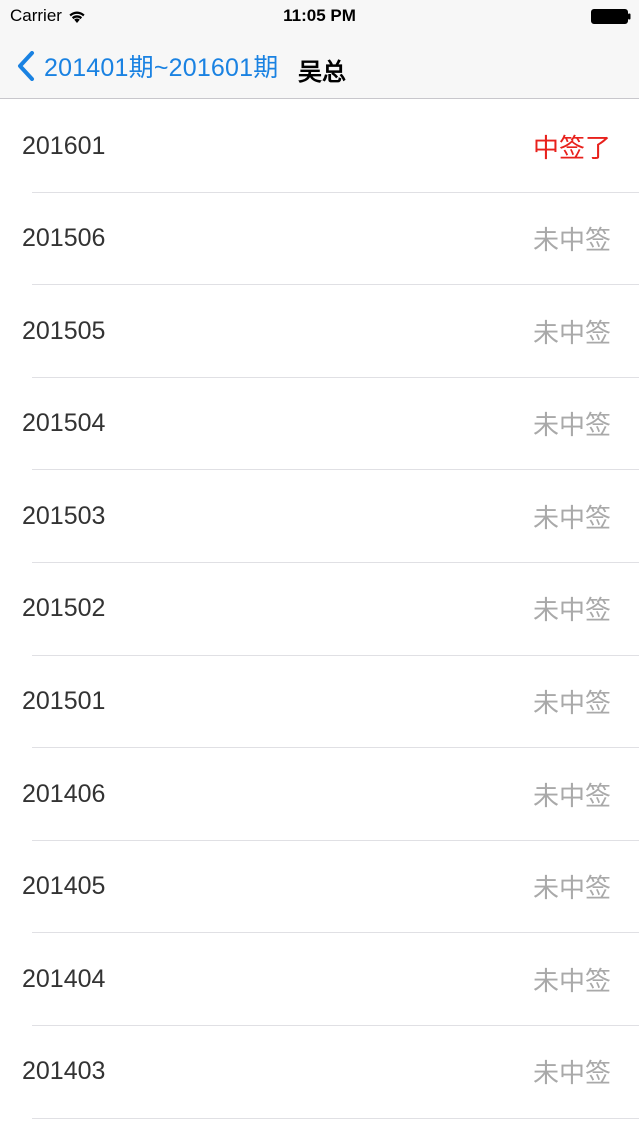 Image resolution: width=639 pixels, height=1136 pixels. What do you see at coordinates (319, 331) in the screenshot?
I see `table-row: 201505 未中签` at bounding box center [319, 331].